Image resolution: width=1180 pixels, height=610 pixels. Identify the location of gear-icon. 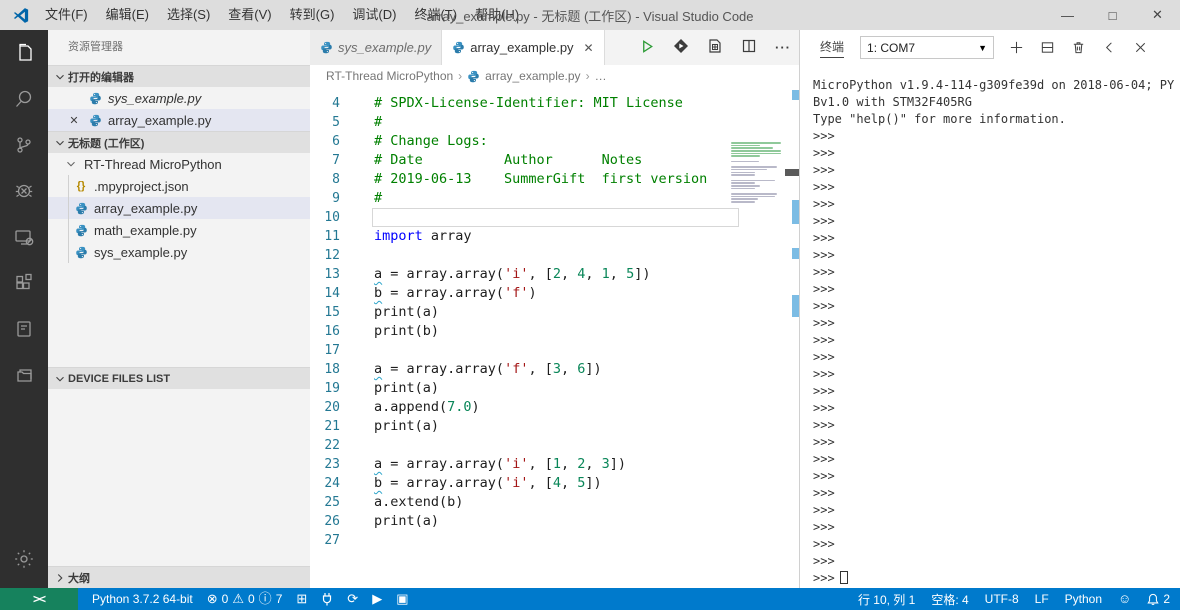
(24, 559).